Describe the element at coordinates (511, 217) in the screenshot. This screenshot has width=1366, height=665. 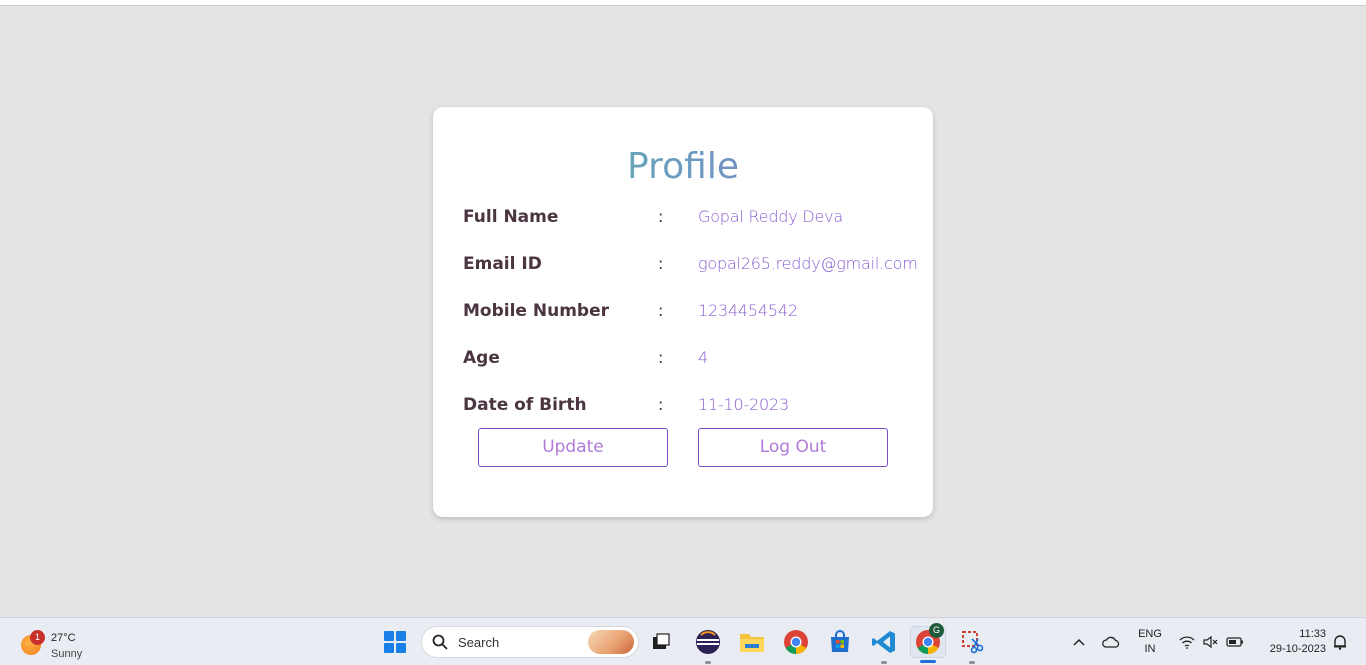
I see `field-label: Full Name` at that location.